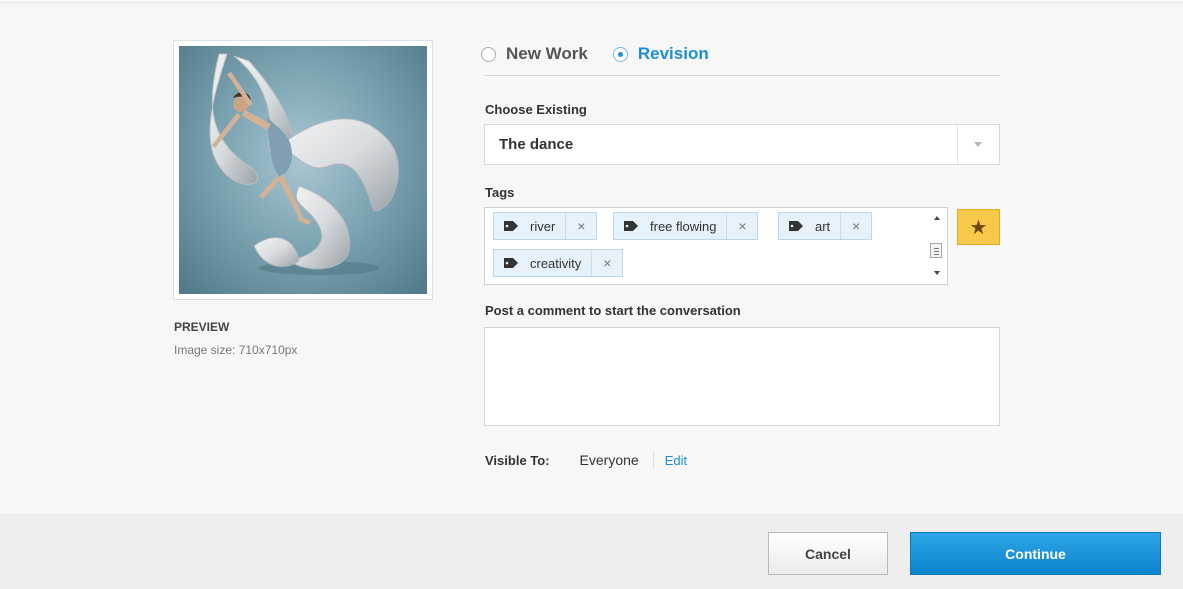  What do you see at coordinates (517, 460) in the screenshot?
I see `visible-to-label: Visible To:` at bounding box center [517, 460].